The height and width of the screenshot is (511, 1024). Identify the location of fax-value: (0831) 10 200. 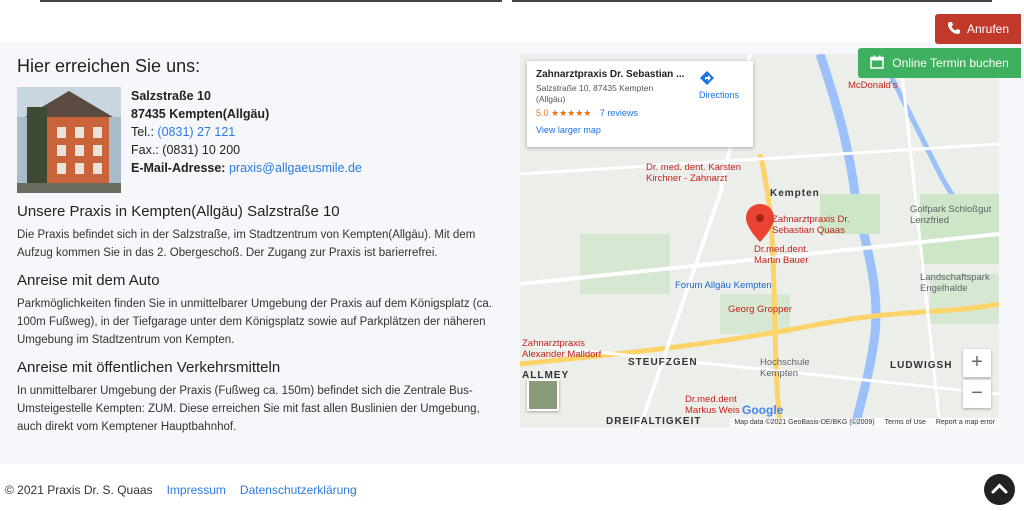
(201, 150).